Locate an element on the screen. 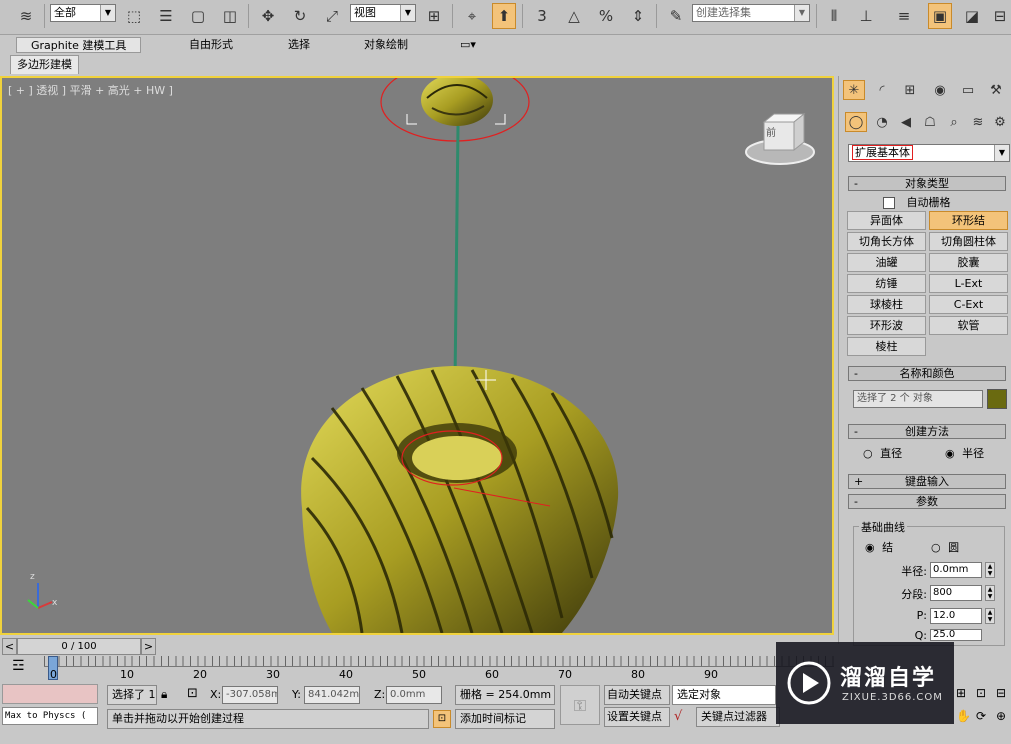 The width and height of the screenshot is (1011, 744). c-ext-button: C-Ext is located at coordinates (968, 304).